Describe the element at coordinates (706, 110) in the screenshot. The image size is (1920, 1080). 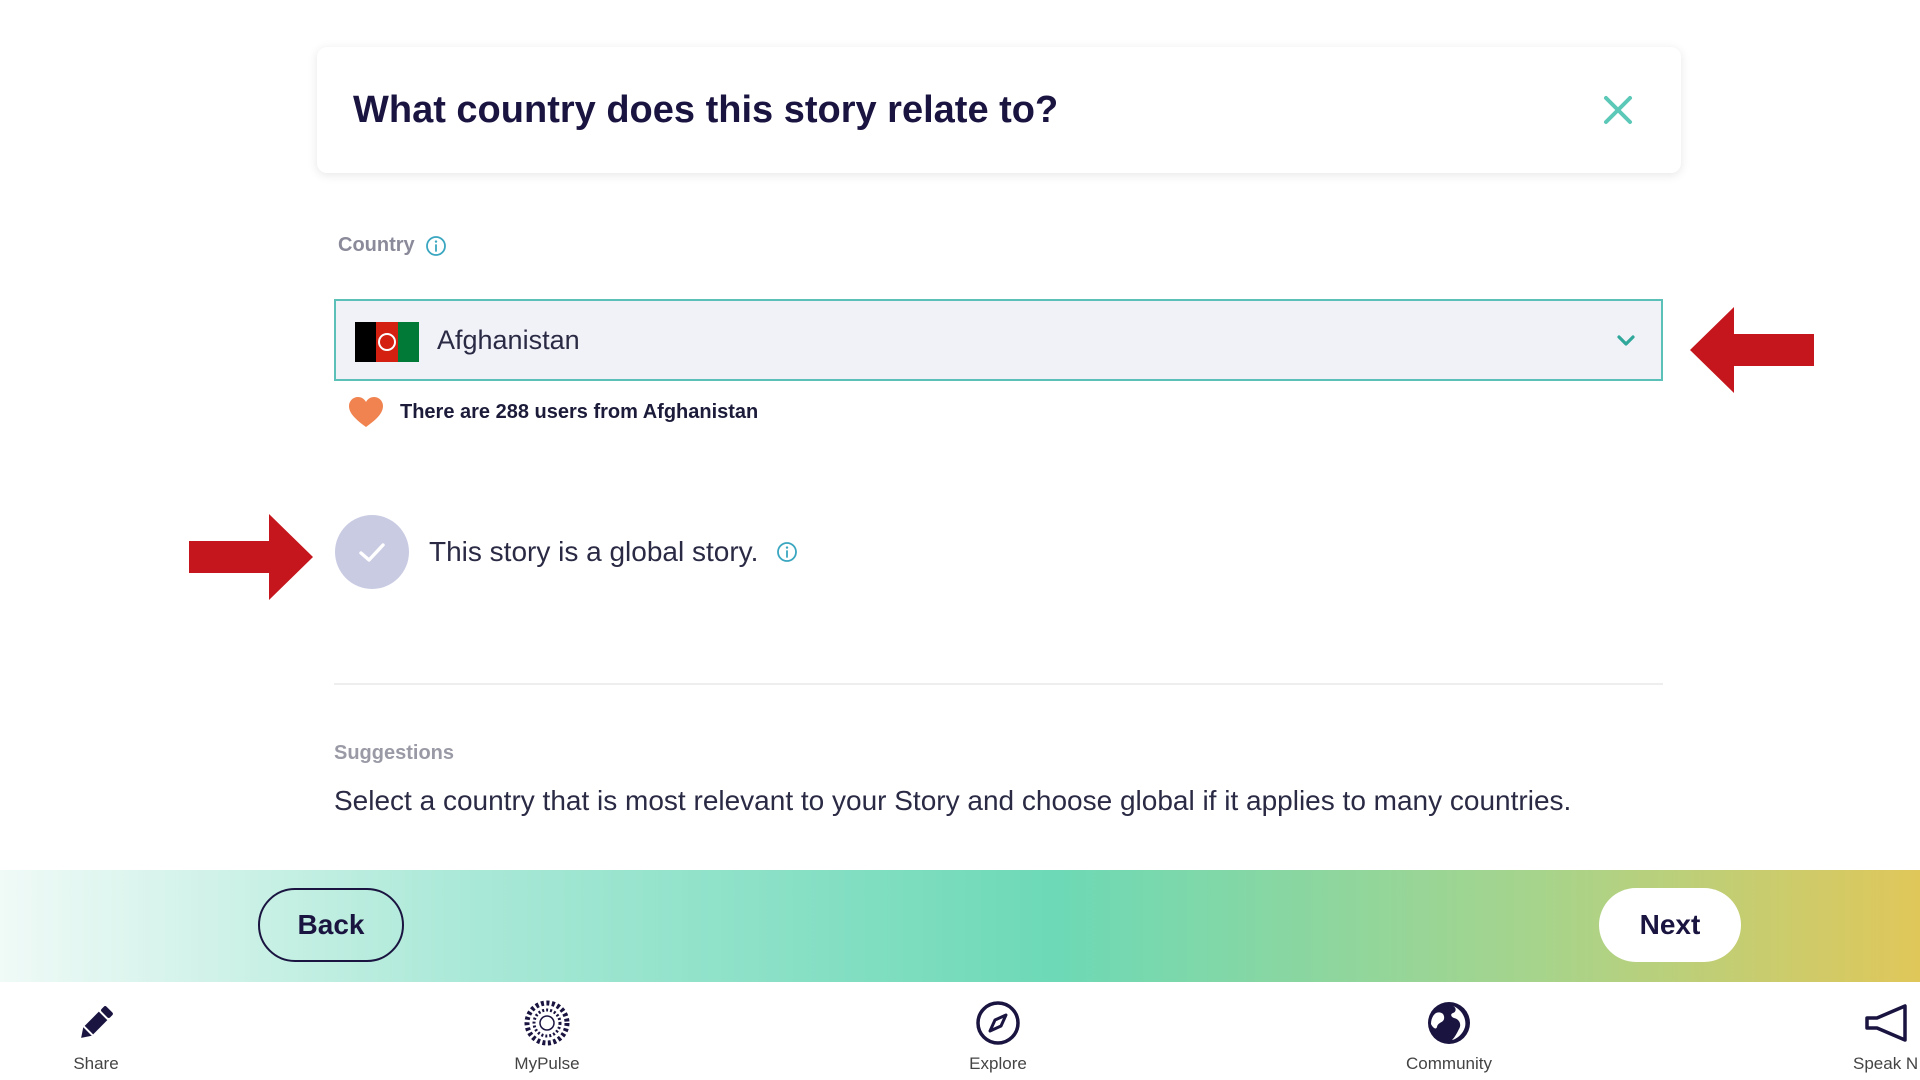
I see `page-title: What country does this story relate to?` at that location.